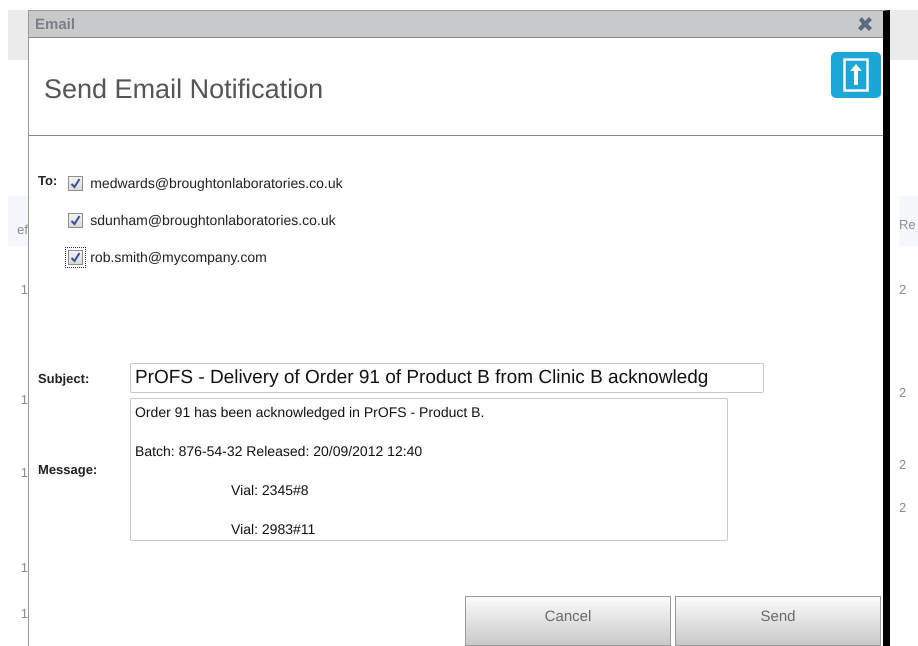 This screenshot has height=646, width=918. What do you see at coordinates (429, 469) in the screenshot?
I see `message-field: Order 91 has been acknowledged in PrOFS - Product B. Batch: 876-54-32 Released: 20/09/2012 12:40 Vial: 2345#8 Vial: 2983#11` at bounding box center [429, 469].